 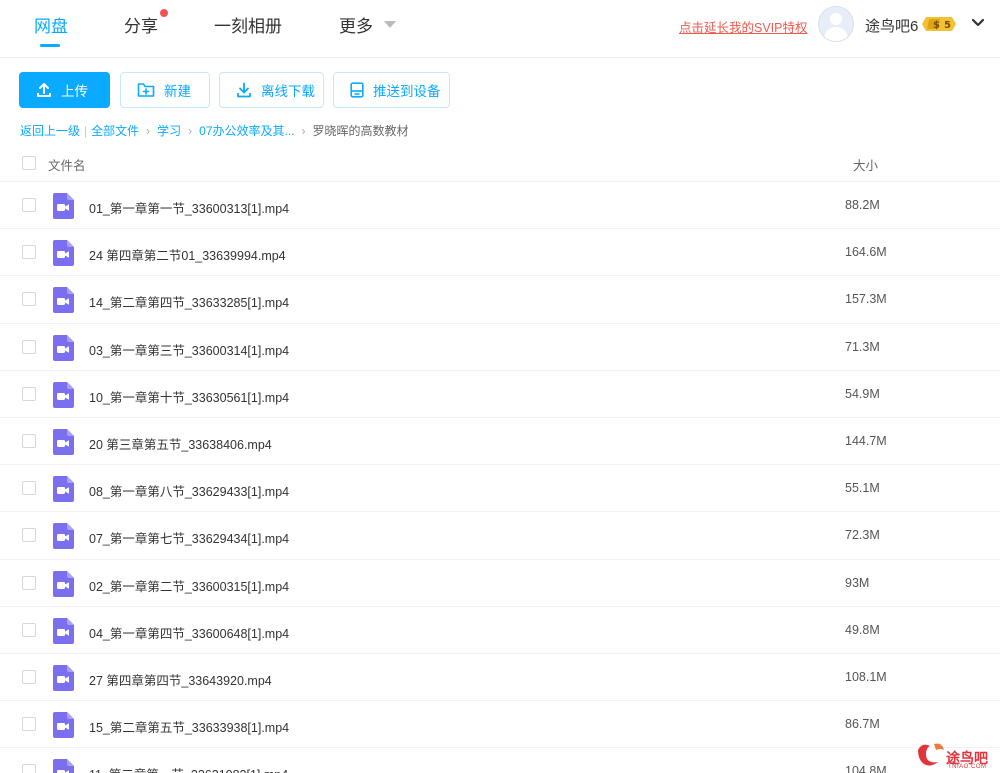 I want to click on new-folder-icon, so click(x=146, y=90).